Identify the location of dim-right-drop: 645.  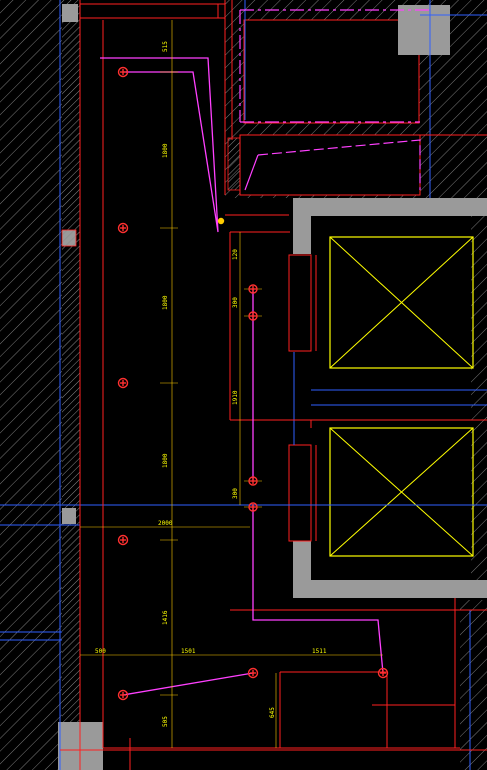
(272, 712).